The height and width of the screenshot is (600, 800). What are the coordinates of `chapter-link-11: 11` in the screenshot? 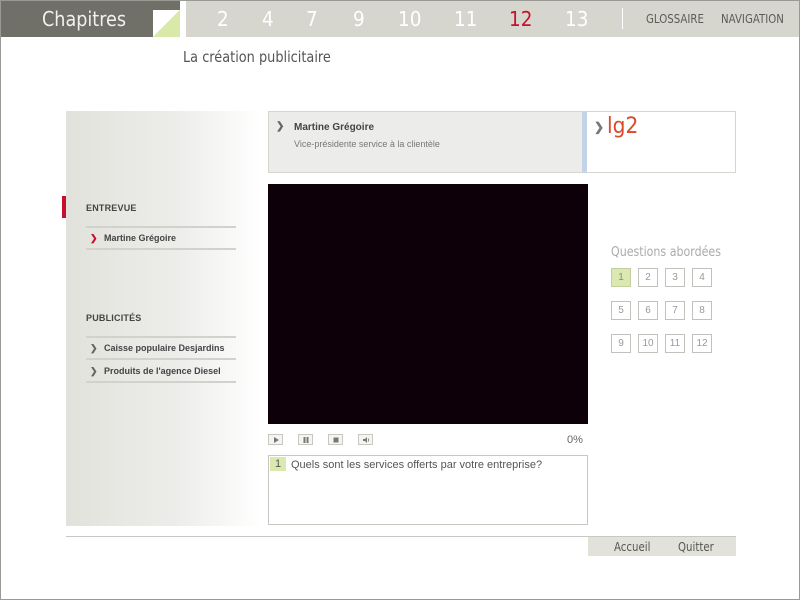 It's located at (465, 19).